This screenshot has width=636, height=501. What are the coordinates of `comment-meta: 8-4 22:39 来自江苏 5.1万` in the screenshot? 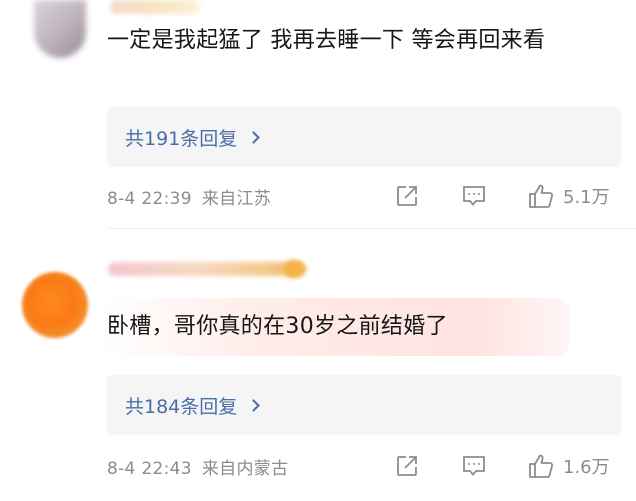 It's located at (364, 196).